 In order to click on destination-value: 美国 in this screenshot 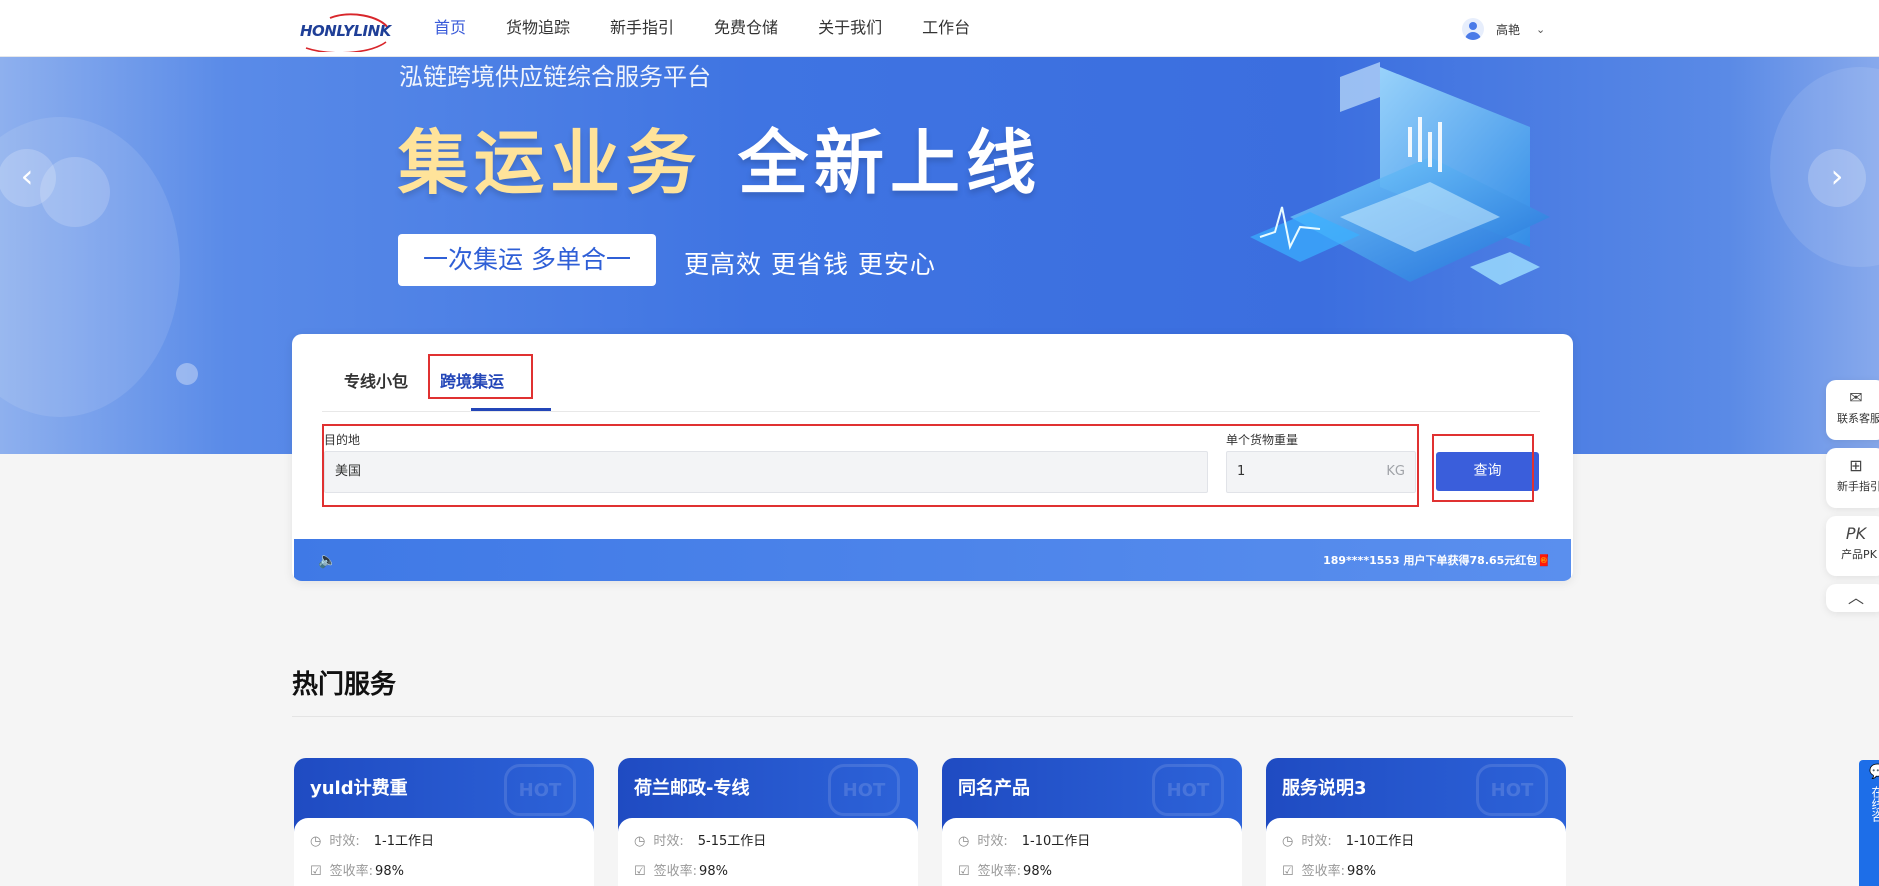, I will do `click(348, 471)`.